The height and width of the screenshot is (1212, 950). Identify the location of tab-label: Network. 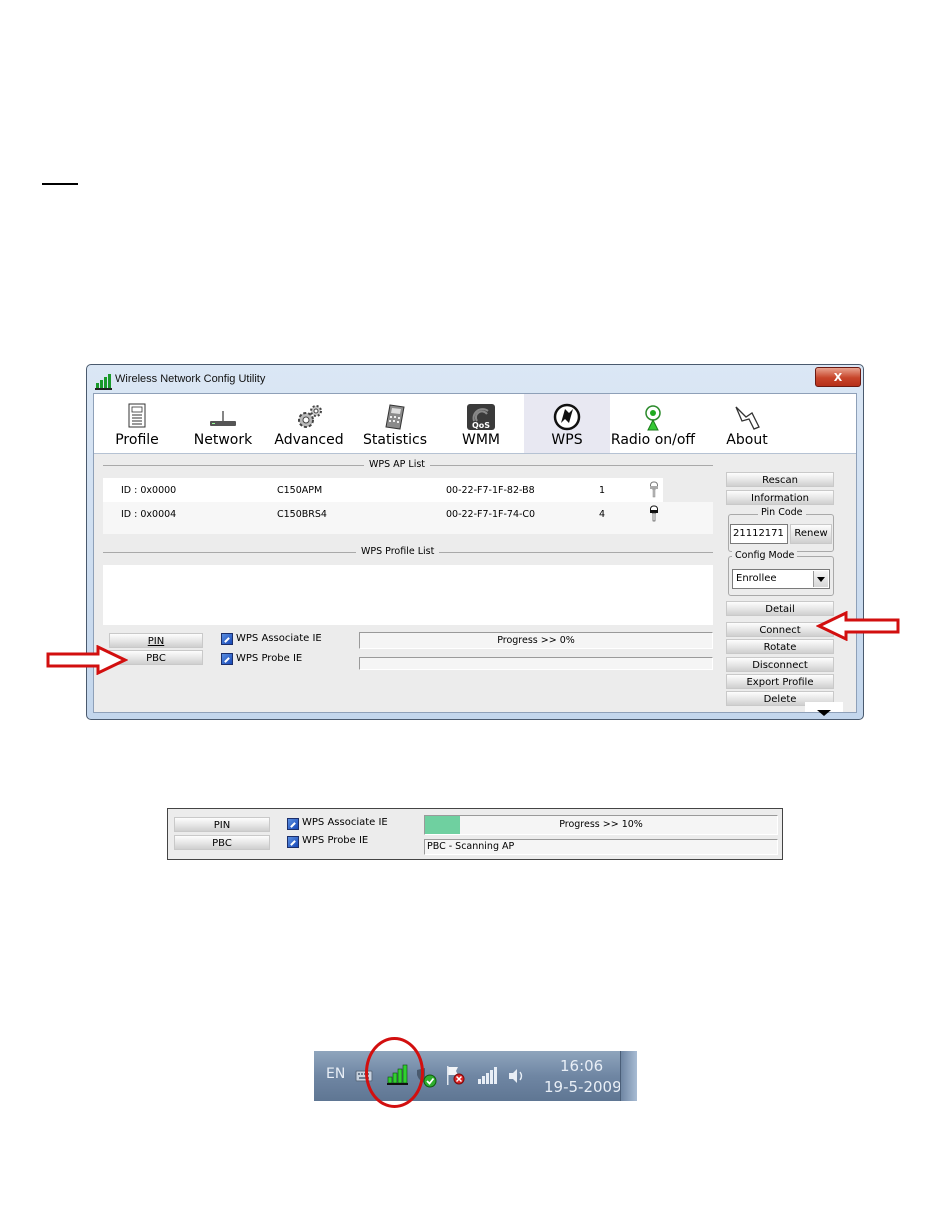
(223, 440).